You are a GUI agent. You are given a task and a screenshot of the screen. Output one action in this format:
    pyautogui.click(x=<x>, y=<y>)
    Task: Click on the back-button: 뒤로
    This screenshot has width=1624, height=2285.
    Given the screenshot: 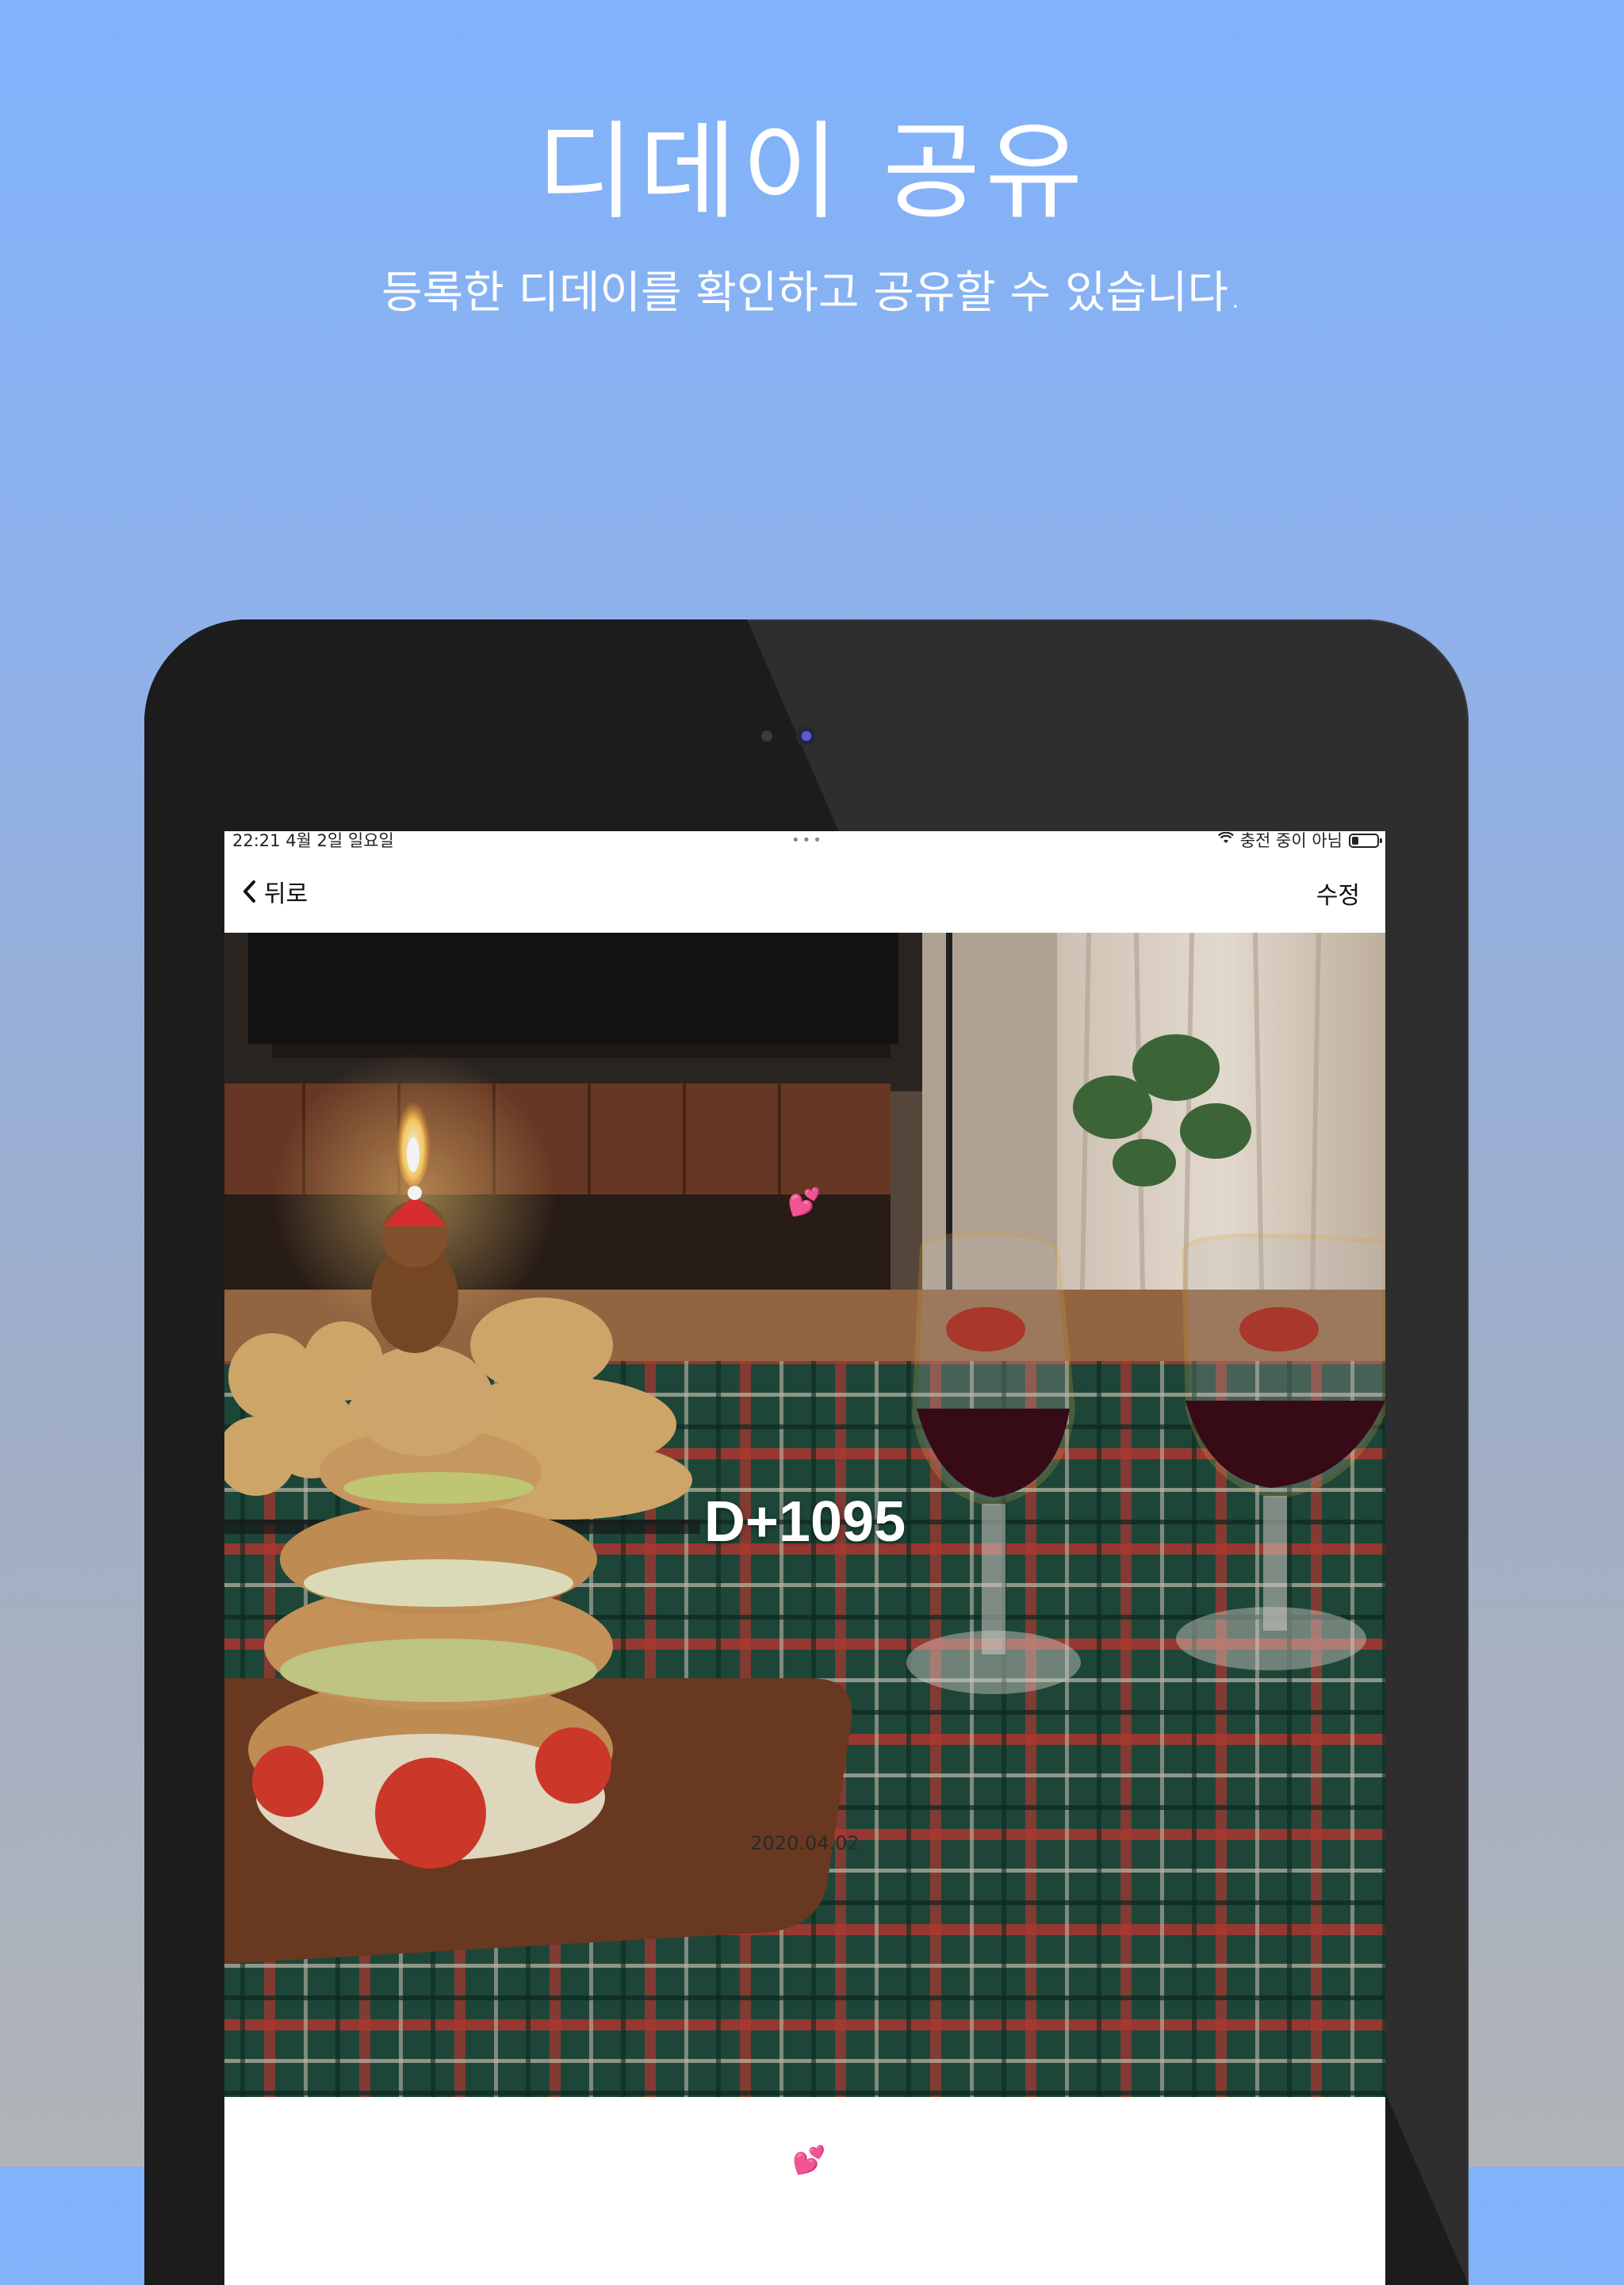 What is the action you would take?
    pyautogui.click(x=275, y=892)
    